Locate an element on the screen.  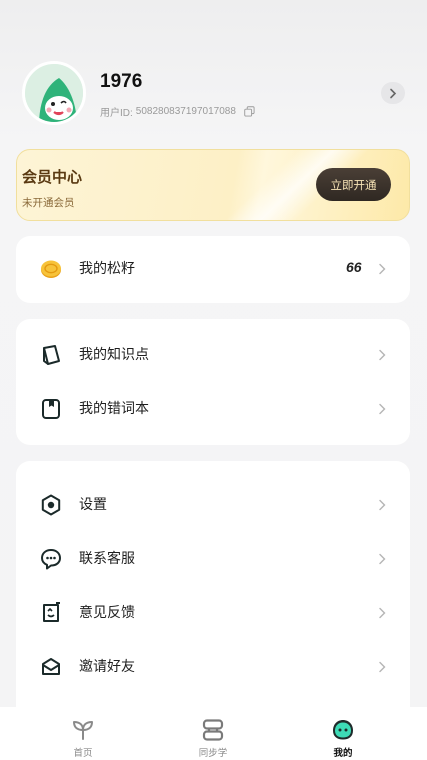
notebook-icon is located at coordinates (51, 409).